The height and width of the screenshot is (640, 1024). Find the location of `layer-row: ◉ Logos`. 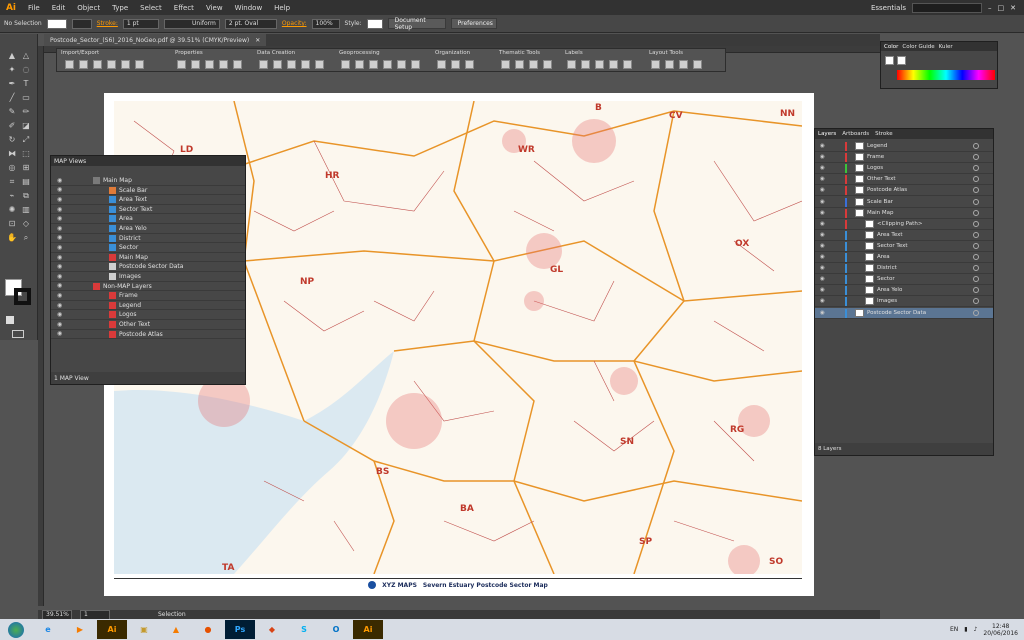

layer-row: ◉ Logos is located at coordinates (904, 169).